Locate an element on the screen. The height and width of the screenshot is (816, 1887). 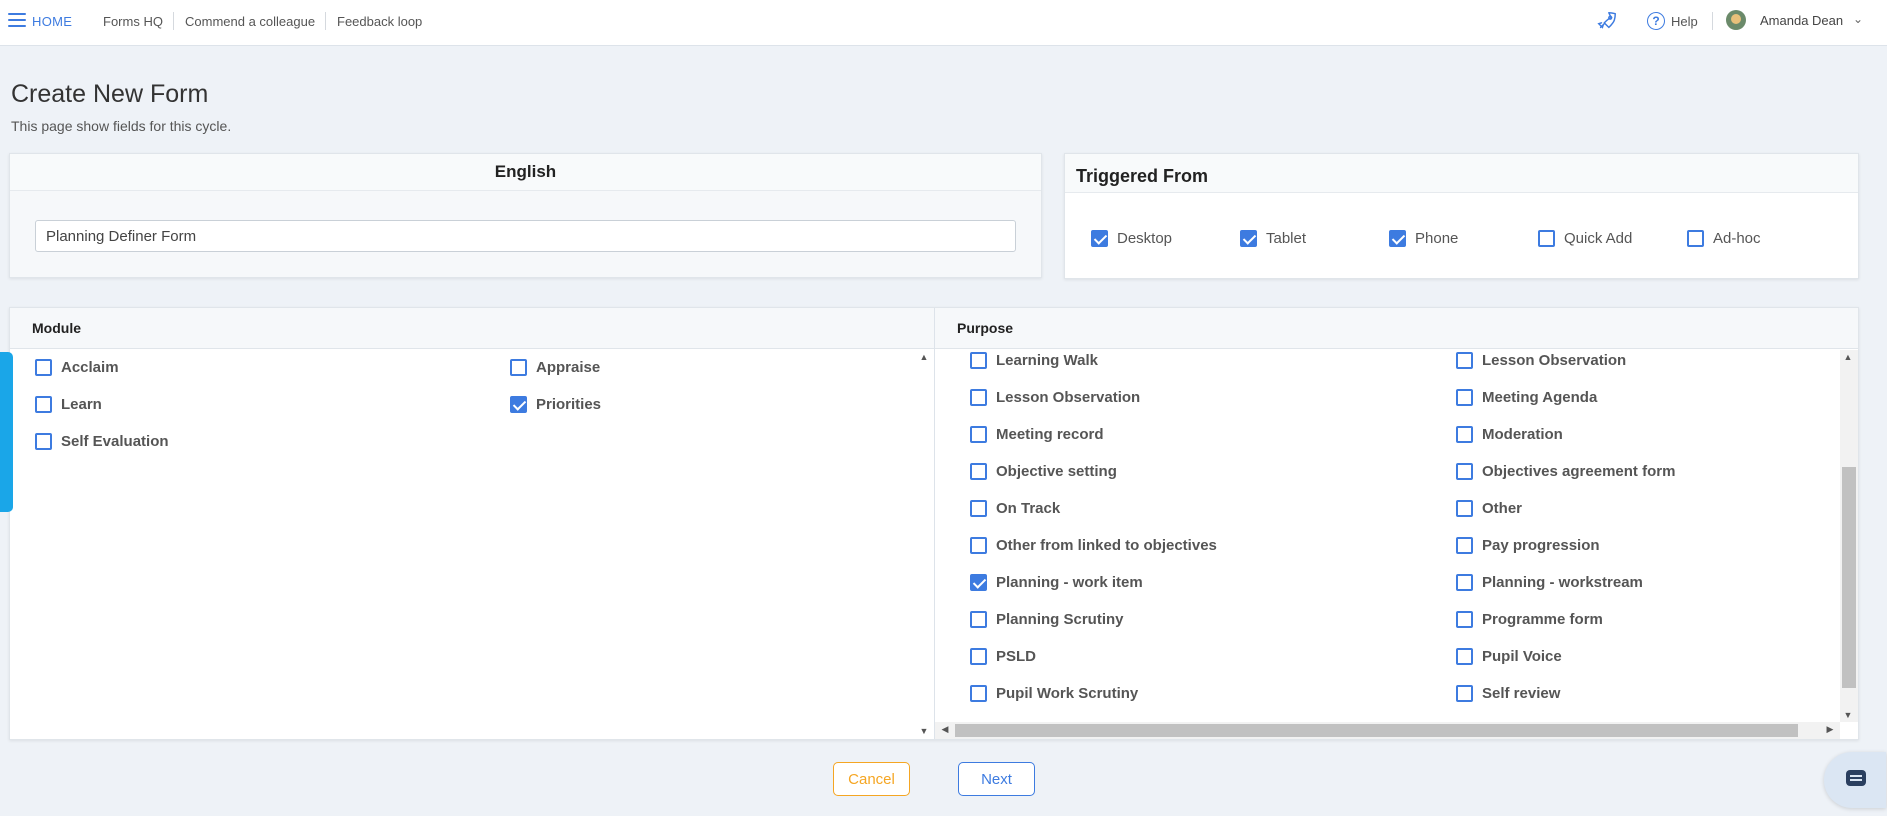
scroll-right-icon: ▶ is located at coordinates (1830, 729).